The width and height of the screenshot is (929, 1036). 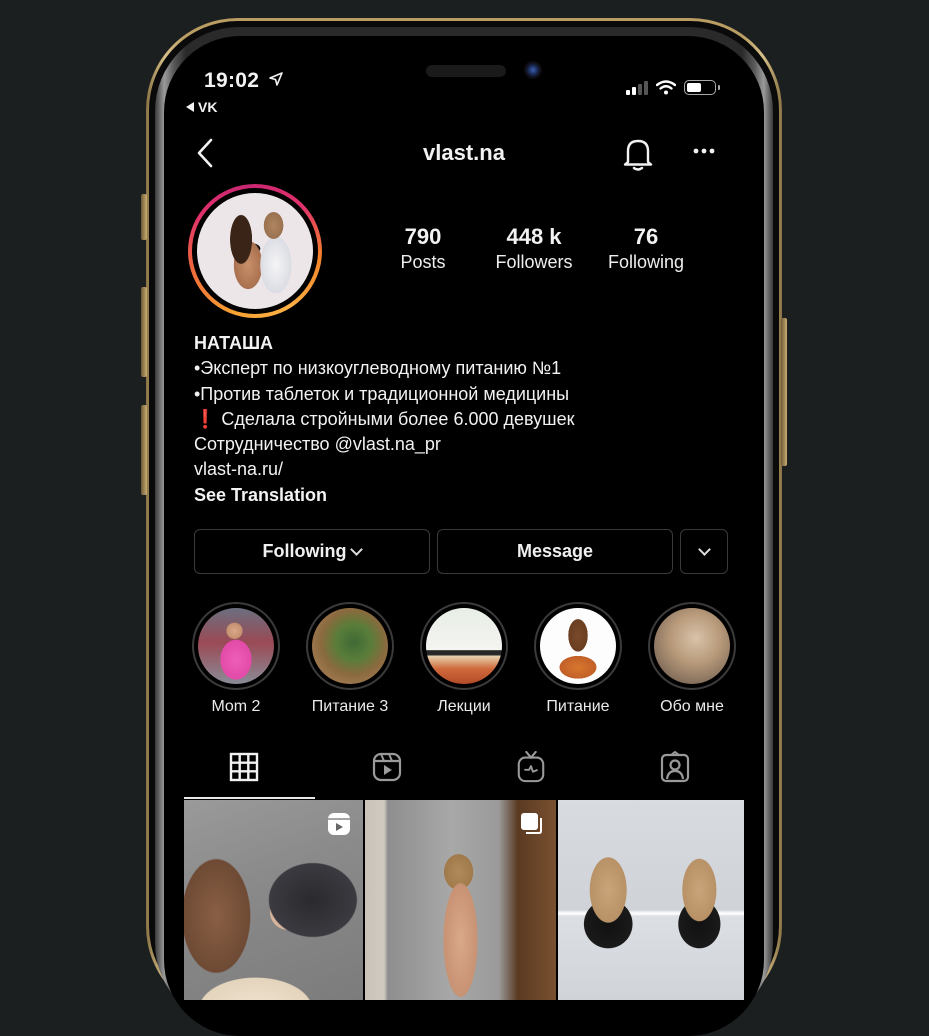 I want to click on stat-followers: 448 k Followers, so click(x=534, y=248).